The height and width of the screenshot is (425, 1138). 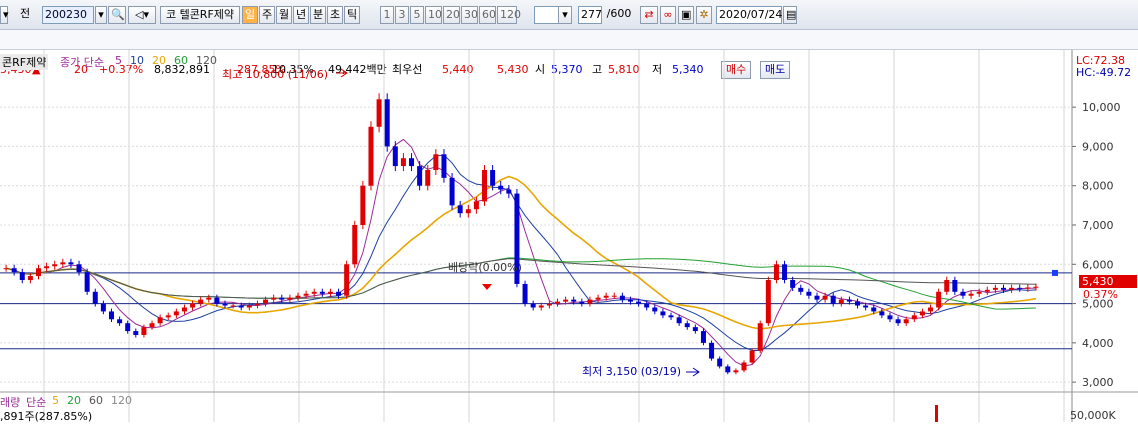 I want to click on hc-value: HC:-49.72, so click(x=1104, y=72).